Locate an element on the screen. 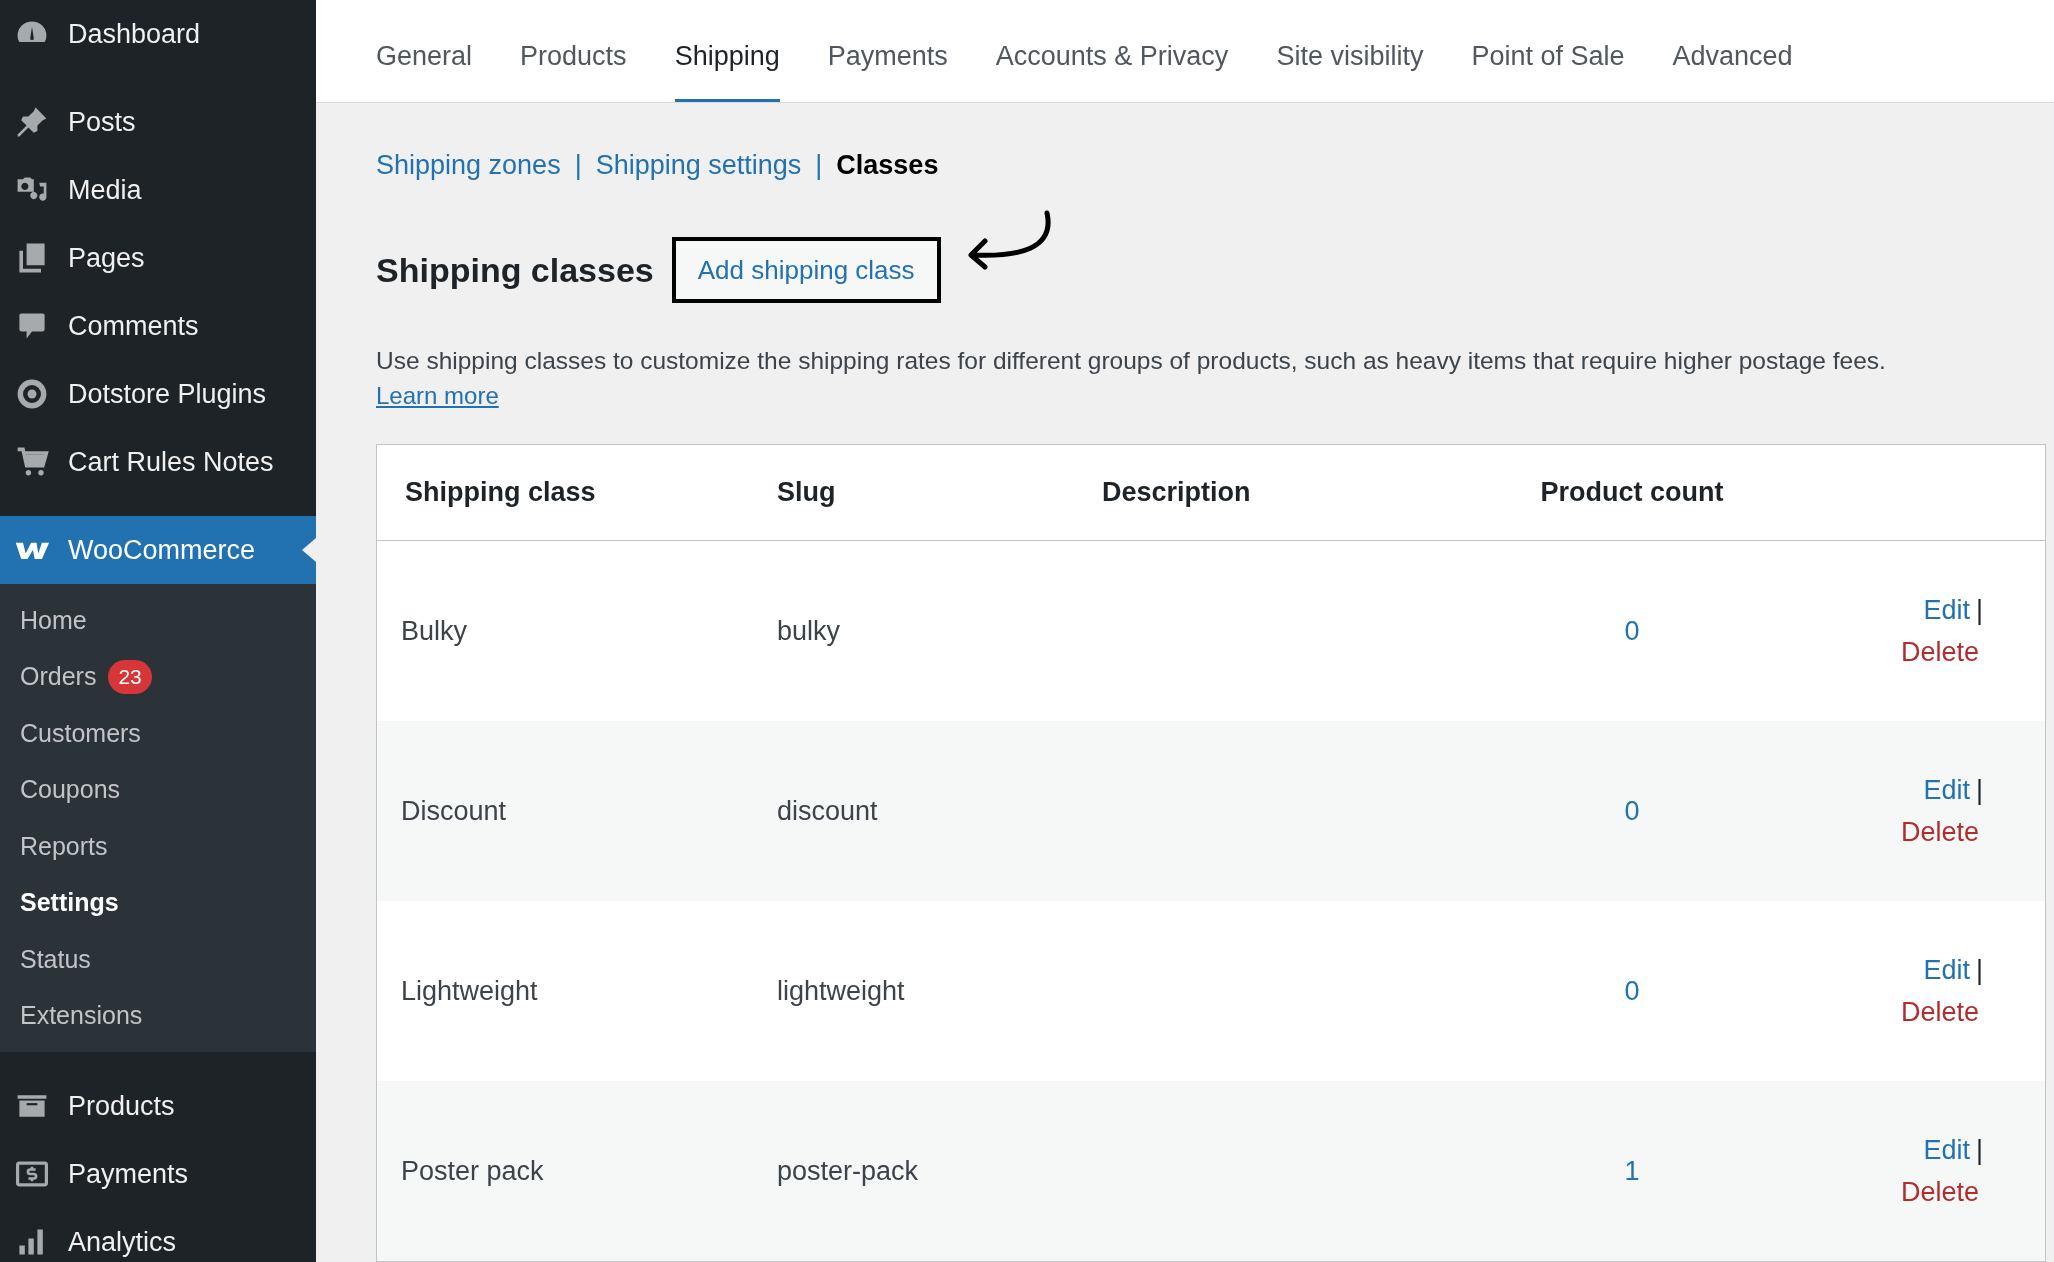 The height and width of the screenshot is (1262, 2054). settings-tab: Payments is located at coordinates (887, 69).